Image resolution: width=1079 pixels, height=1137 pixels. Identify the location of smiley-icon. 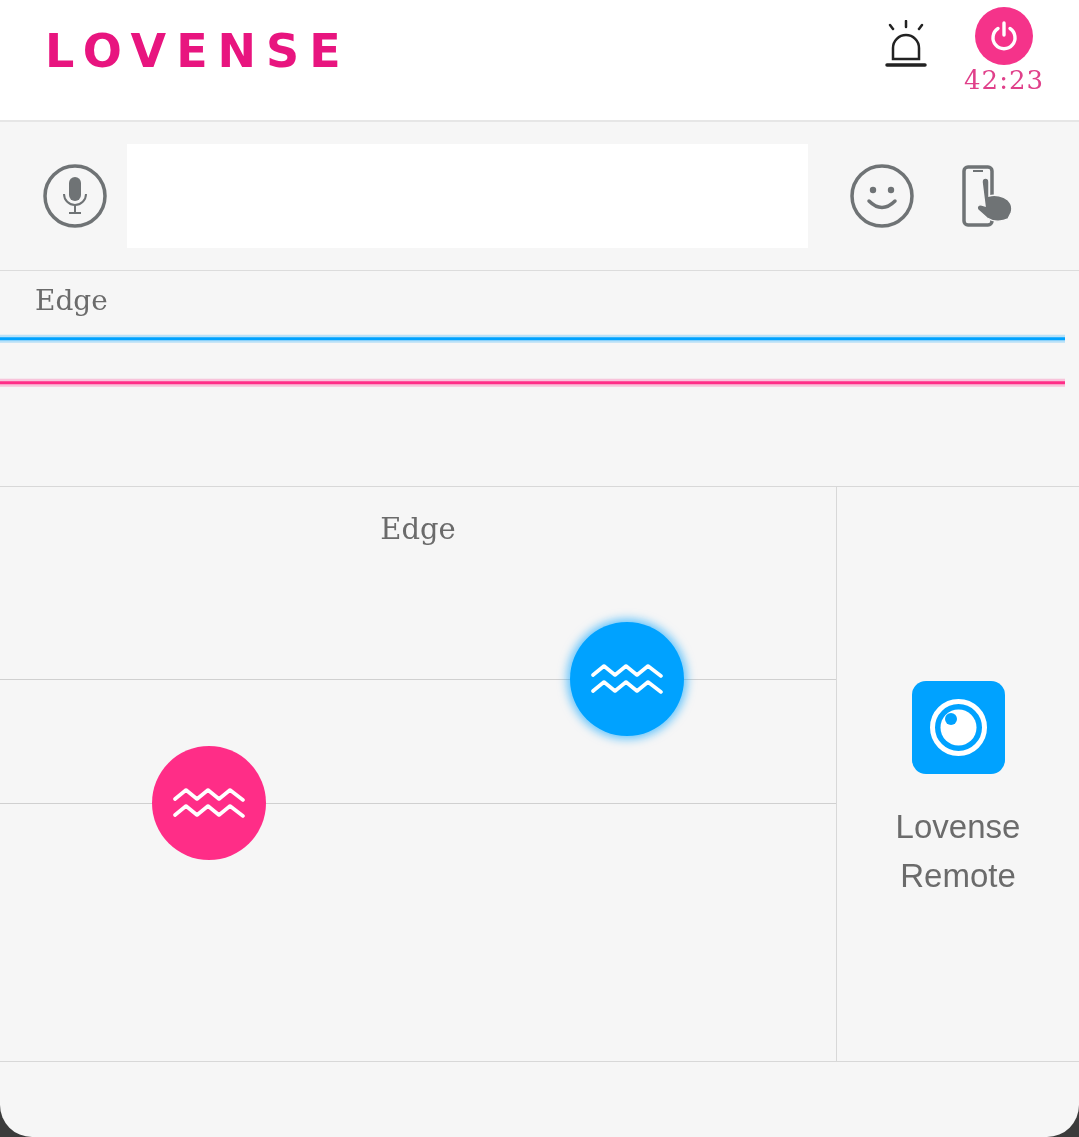
(882, 196).